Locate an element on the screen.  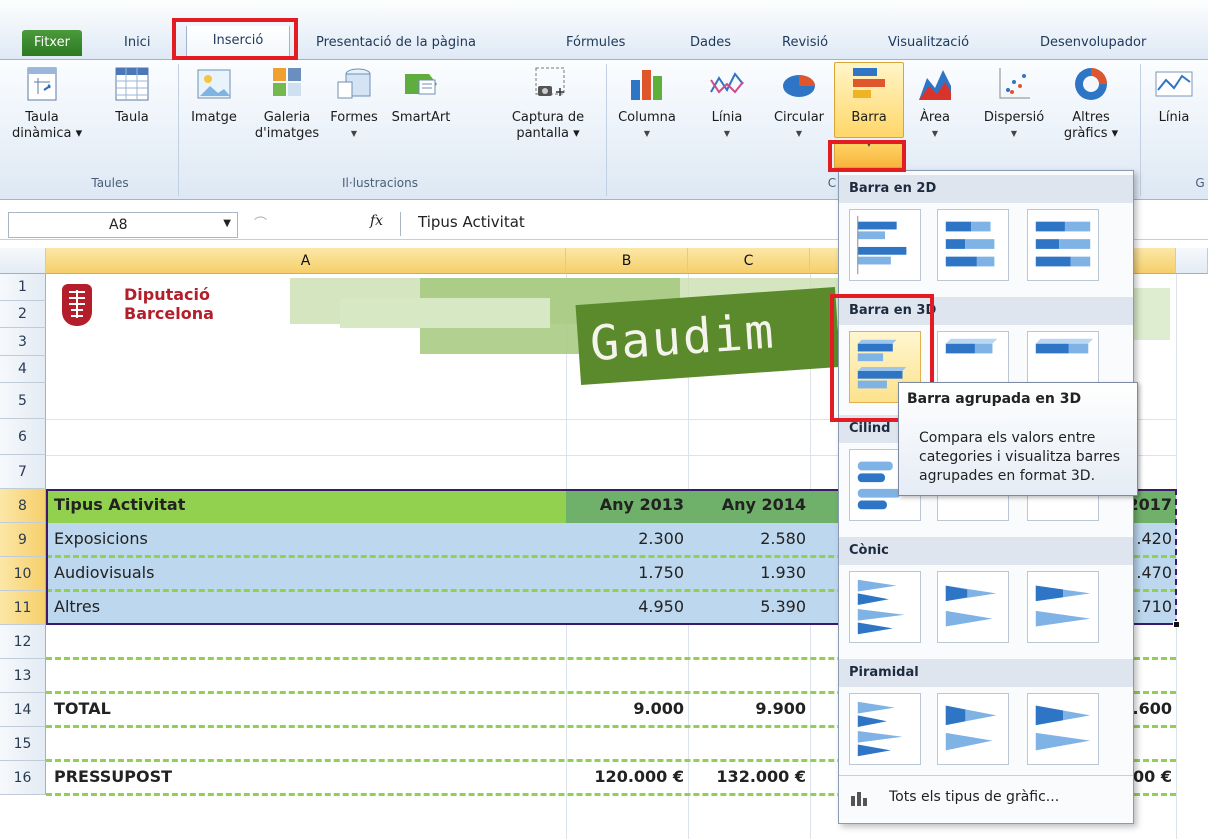
name-box-dropdown-icon: ▼ is located at coordinates (227, 223).